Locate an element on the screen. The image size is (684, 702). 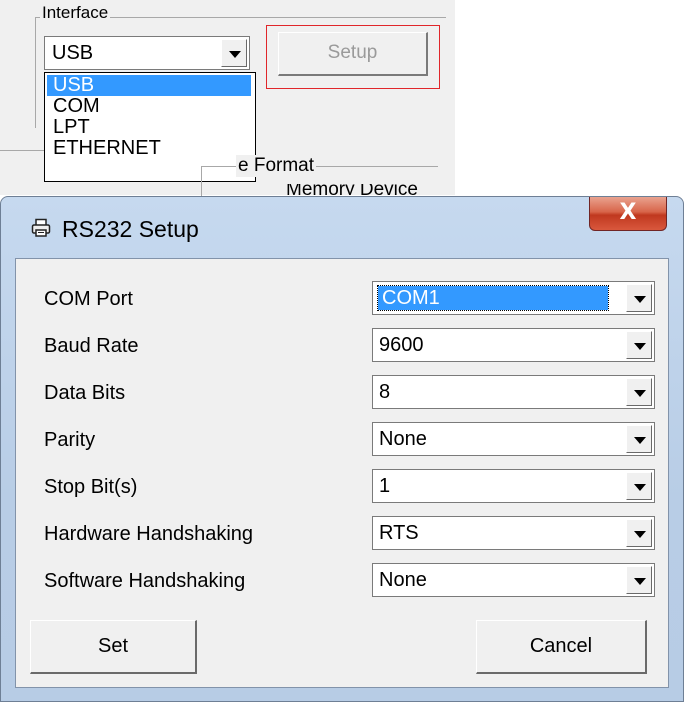
setup-highlight-box: Setup is located at coordinates (353, 57).